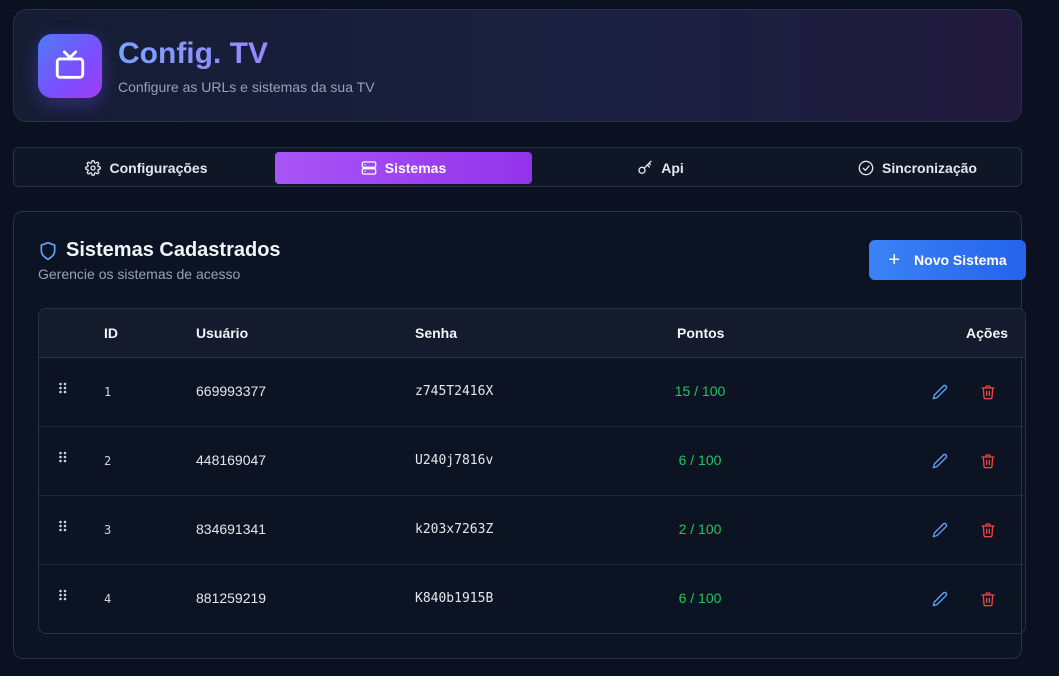 This screenshot has height=676, width=1059. I want to click on tab-bar: Configurações Sistemas Api Sincronização, so click(517, 167).